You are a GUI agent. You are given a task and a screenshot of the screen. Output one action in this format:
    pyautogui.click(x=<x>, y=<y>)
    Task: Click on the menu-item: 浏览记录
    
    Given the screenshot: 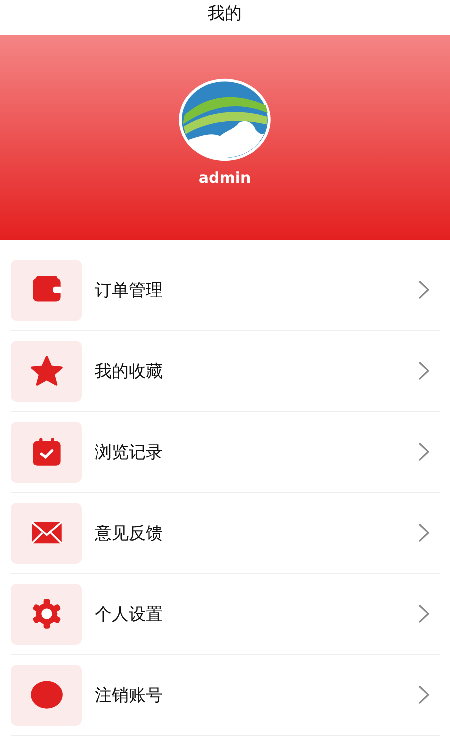 What is the action you would take?
    pyautogui.click(x=225, y=452)
    